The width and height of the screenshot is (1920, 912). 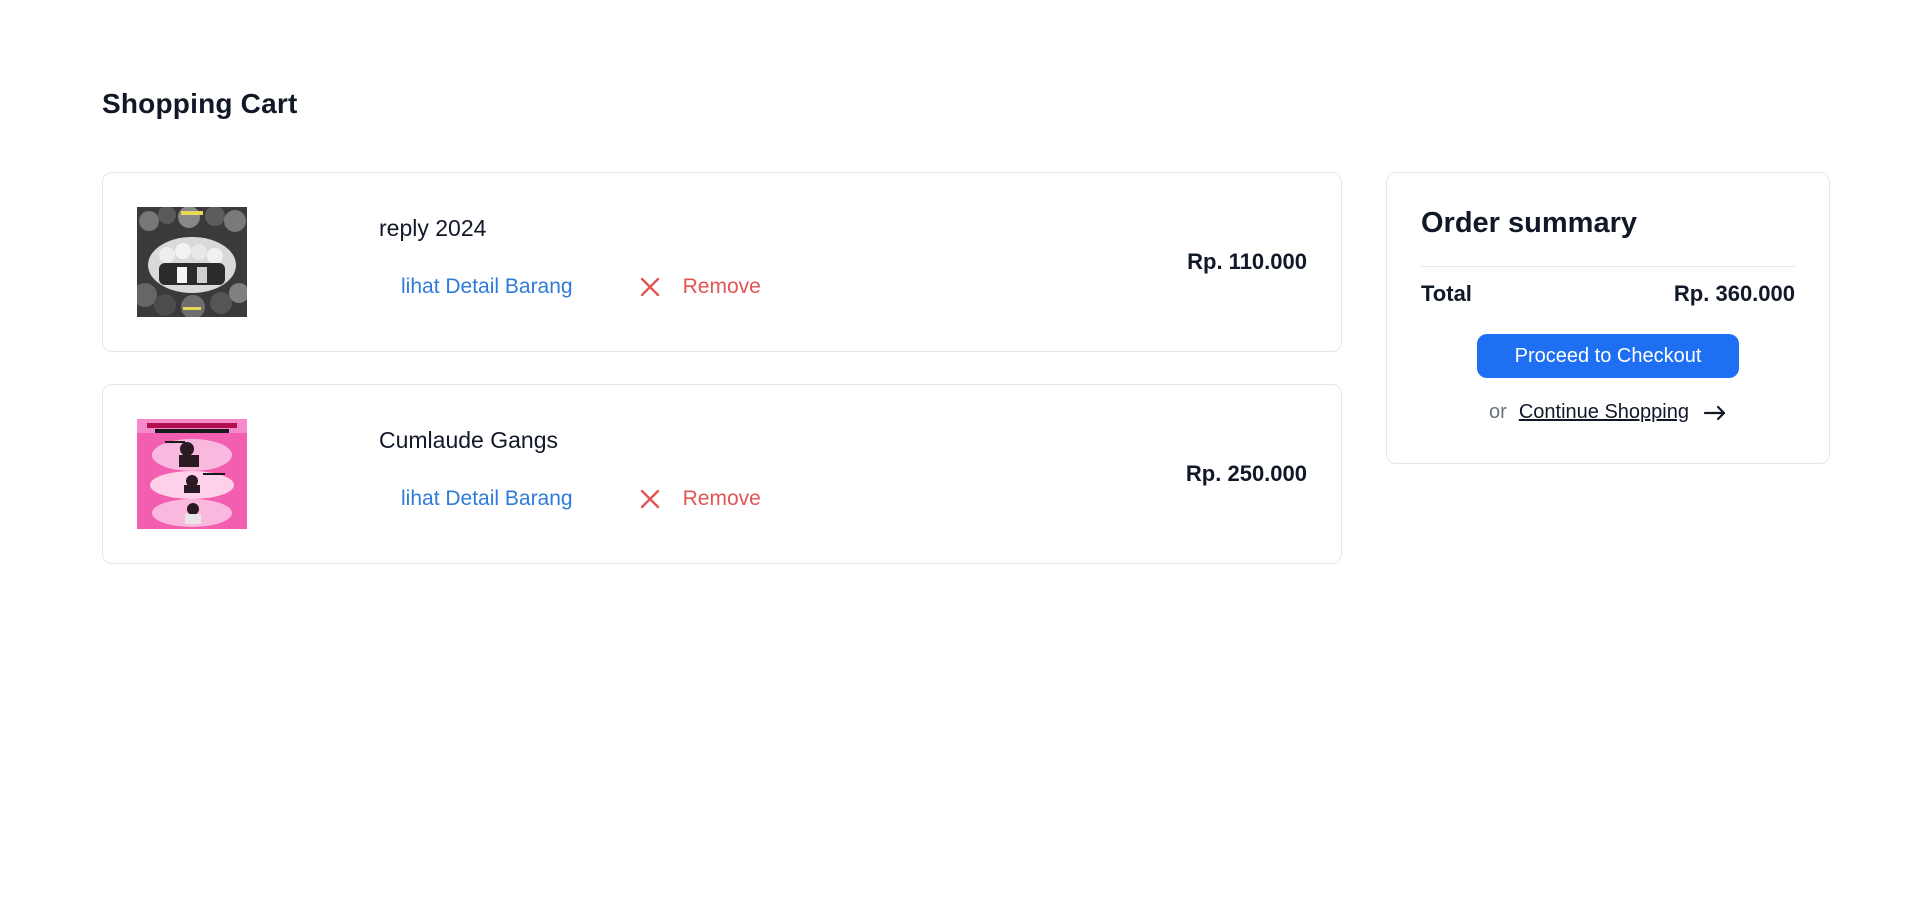 I want to click on pink-poster-thumbnail-icon, so click(x=192, y=474).